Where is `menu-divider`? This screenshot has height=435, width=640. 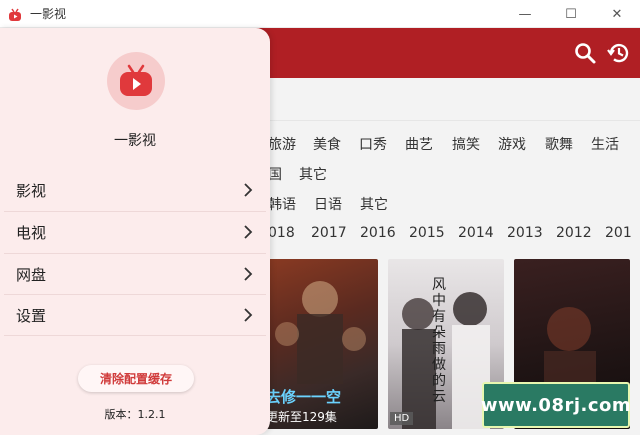 menu-divider is located at coordinates (135, 335).